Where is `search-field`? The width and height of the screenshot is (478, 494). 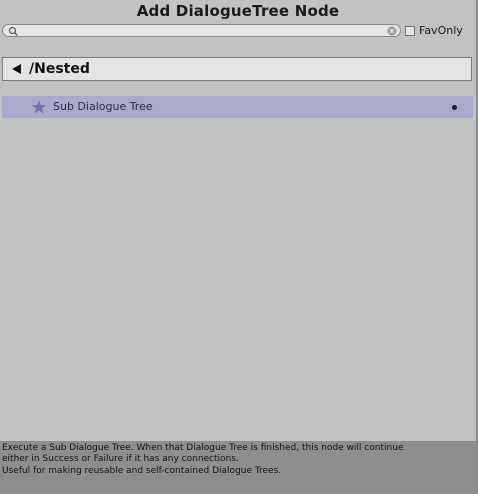 search-field is located at coordinates (201, 30).